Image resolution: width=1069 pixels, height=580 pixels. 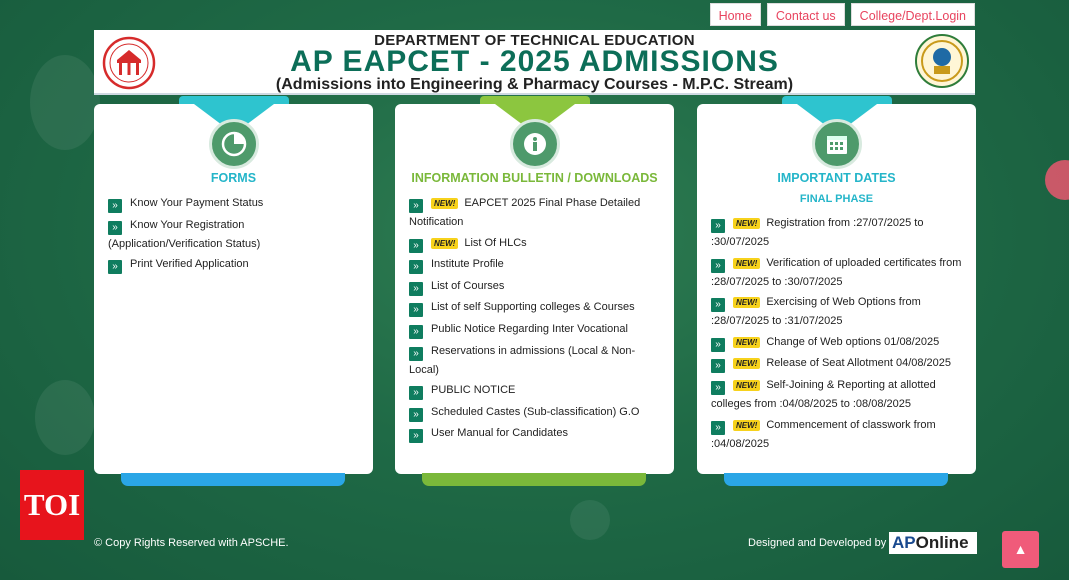 I want to click on info-title: INFORMATION BULLETIN / DOWNLOADS, so click(x=534, y=178).